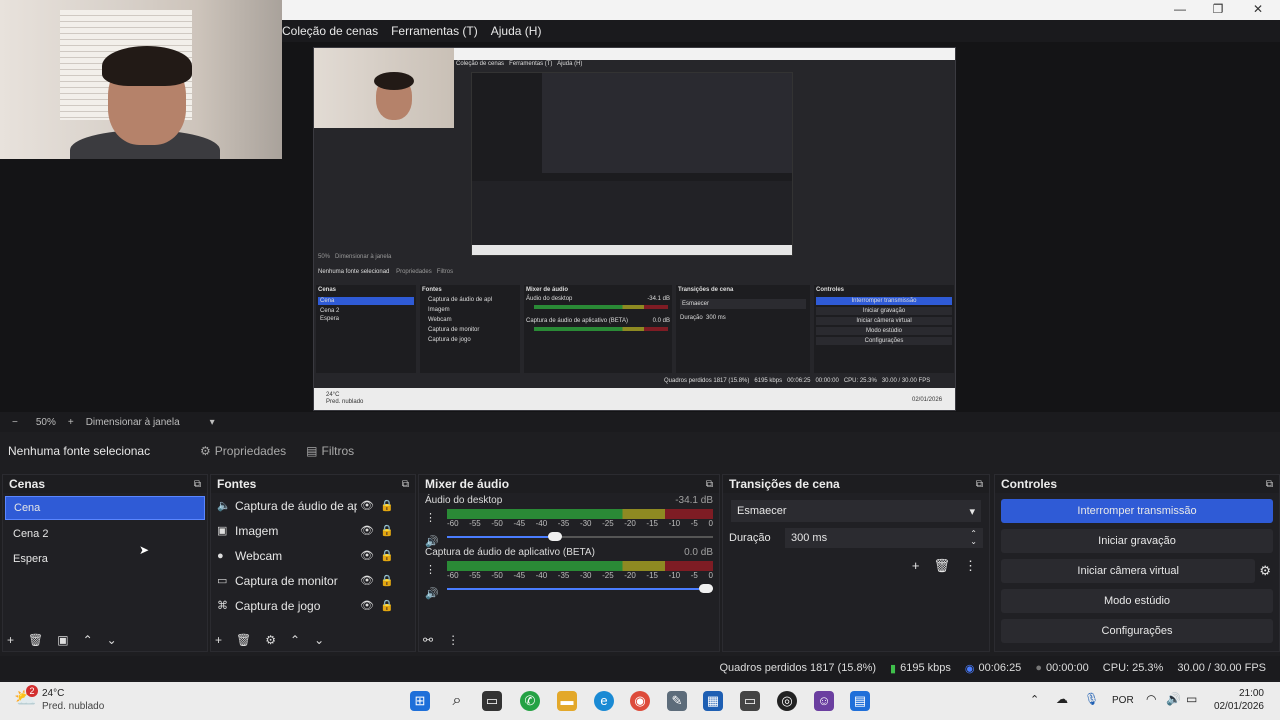  What do you see at coordinates (716, 318) in the screenshot?
I see `nested-duration-value: 300 ms` at bounding box center [716, 318].